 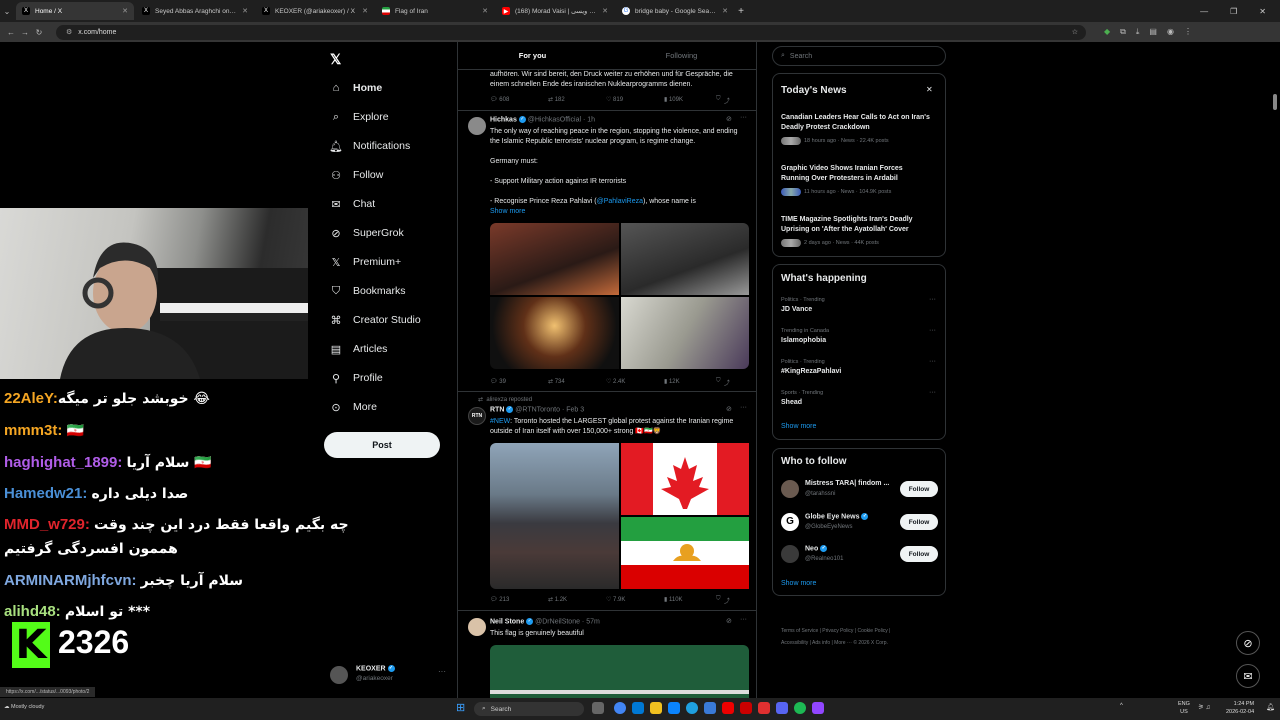 What do you see at coordinates (685, 479) in the screenshot?
I see `canada-flag-photo` at bounding box center [685, 479].